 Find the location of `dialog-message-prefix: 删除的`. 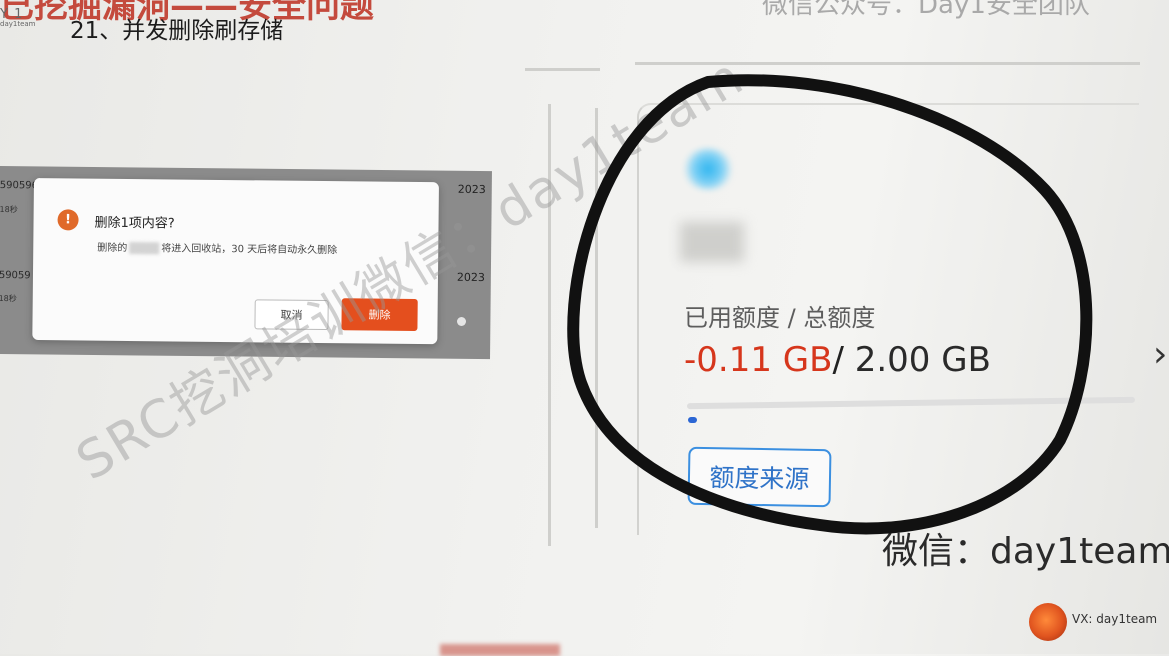

dialog-message-prefix: 删除的 is located at coordinates (112, 248).